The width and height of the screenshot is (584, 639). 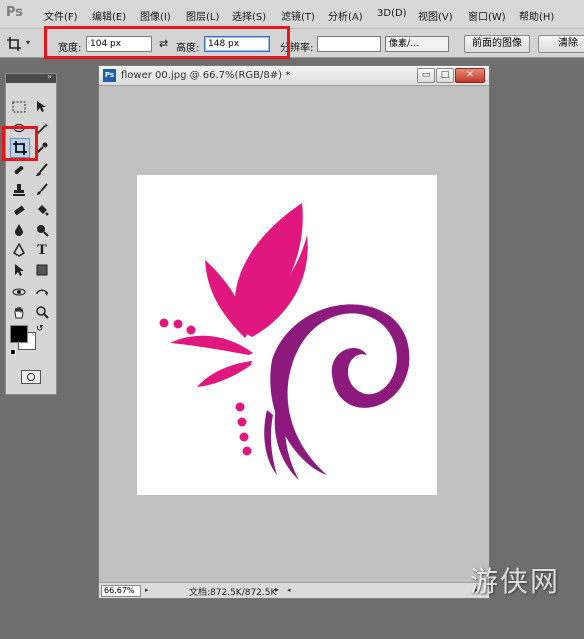 I want to click on zoom-menu-icon: ▸, so click(x=150, y=591).